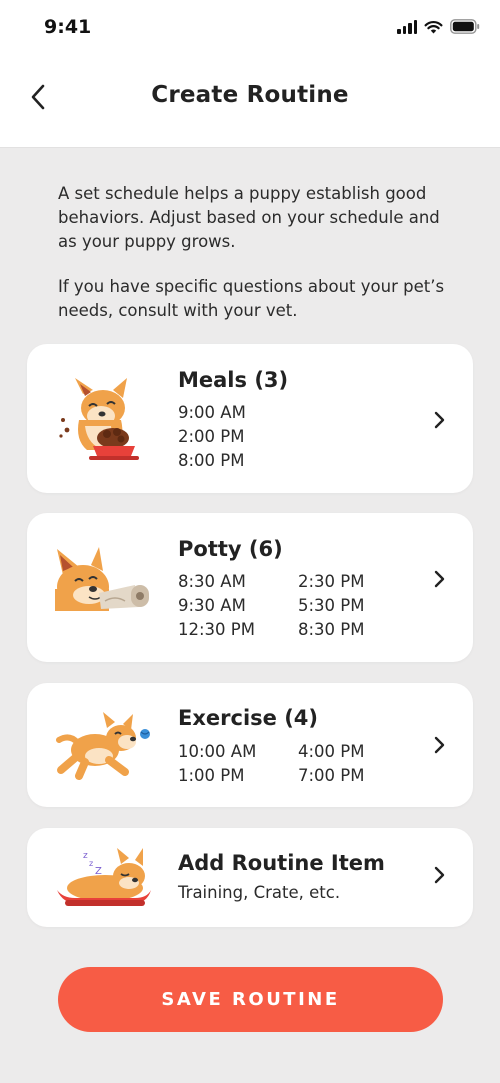 This screenshot has width=500, height=1083. What do you see at coordinates (433, 27) in the screenshot?
I see `wifi-icon` at bounding box center [433, 27].